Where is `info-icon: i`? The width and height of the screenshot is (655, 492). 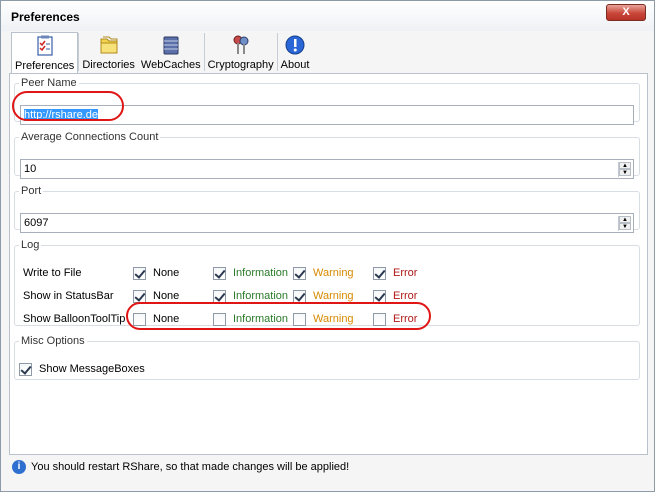 info-icon: i is located at coordinates (19, 467).